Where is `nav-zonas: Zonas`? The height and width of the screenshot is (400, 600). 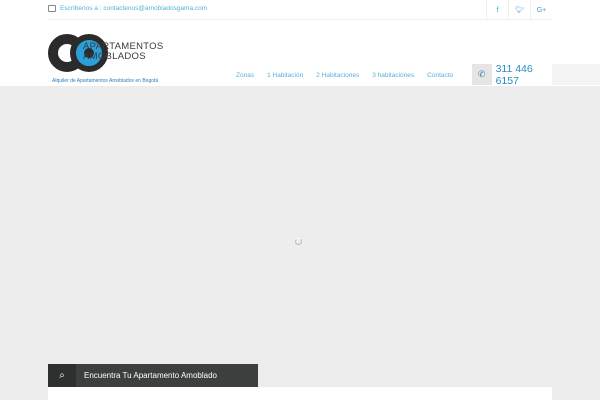
nav-zonas: Zonas is located at coordinates (245, 75).